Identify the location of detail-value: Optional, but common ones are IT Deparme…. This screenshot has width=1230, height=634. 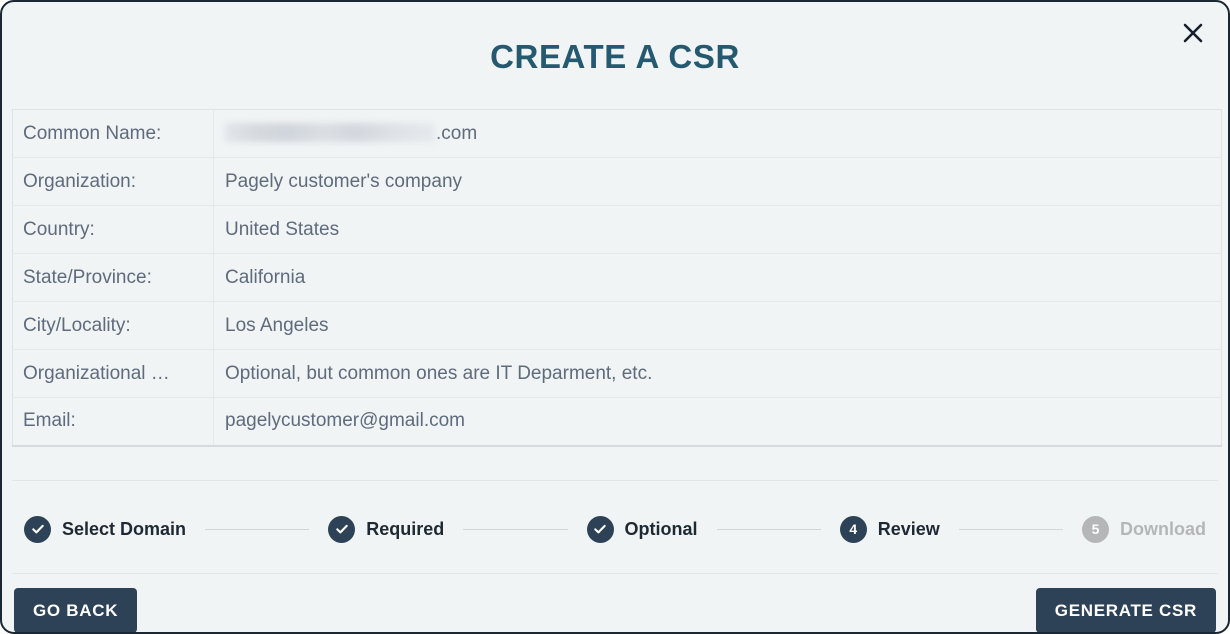
(717, 373).